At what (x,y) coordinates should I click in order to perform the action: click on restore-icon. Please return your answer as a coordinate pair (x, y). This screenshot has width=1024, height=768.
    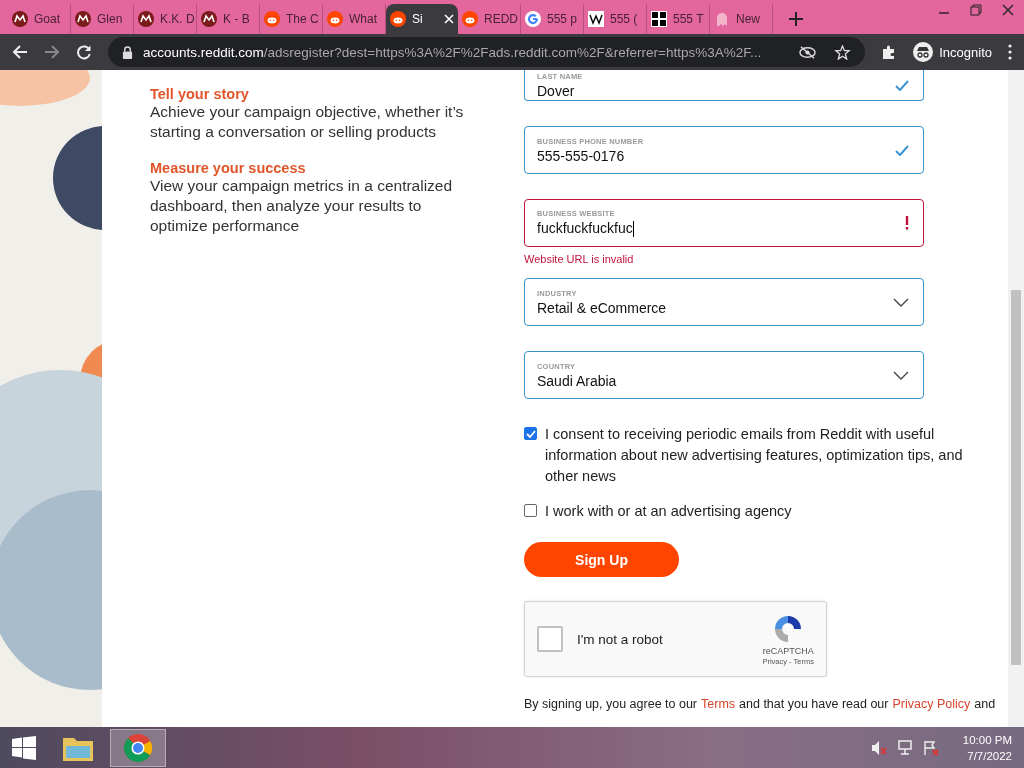
    Looking at the image, I should click on (976, 10).